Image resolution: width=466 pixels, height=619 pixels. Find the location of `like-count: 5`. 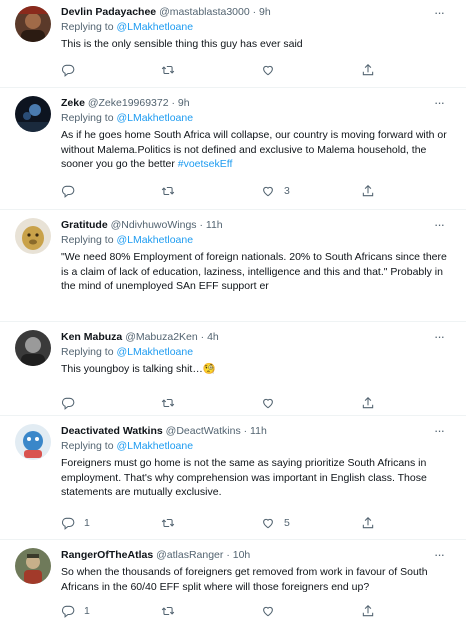

like-count: 5 is located at coordinates (287, 523).